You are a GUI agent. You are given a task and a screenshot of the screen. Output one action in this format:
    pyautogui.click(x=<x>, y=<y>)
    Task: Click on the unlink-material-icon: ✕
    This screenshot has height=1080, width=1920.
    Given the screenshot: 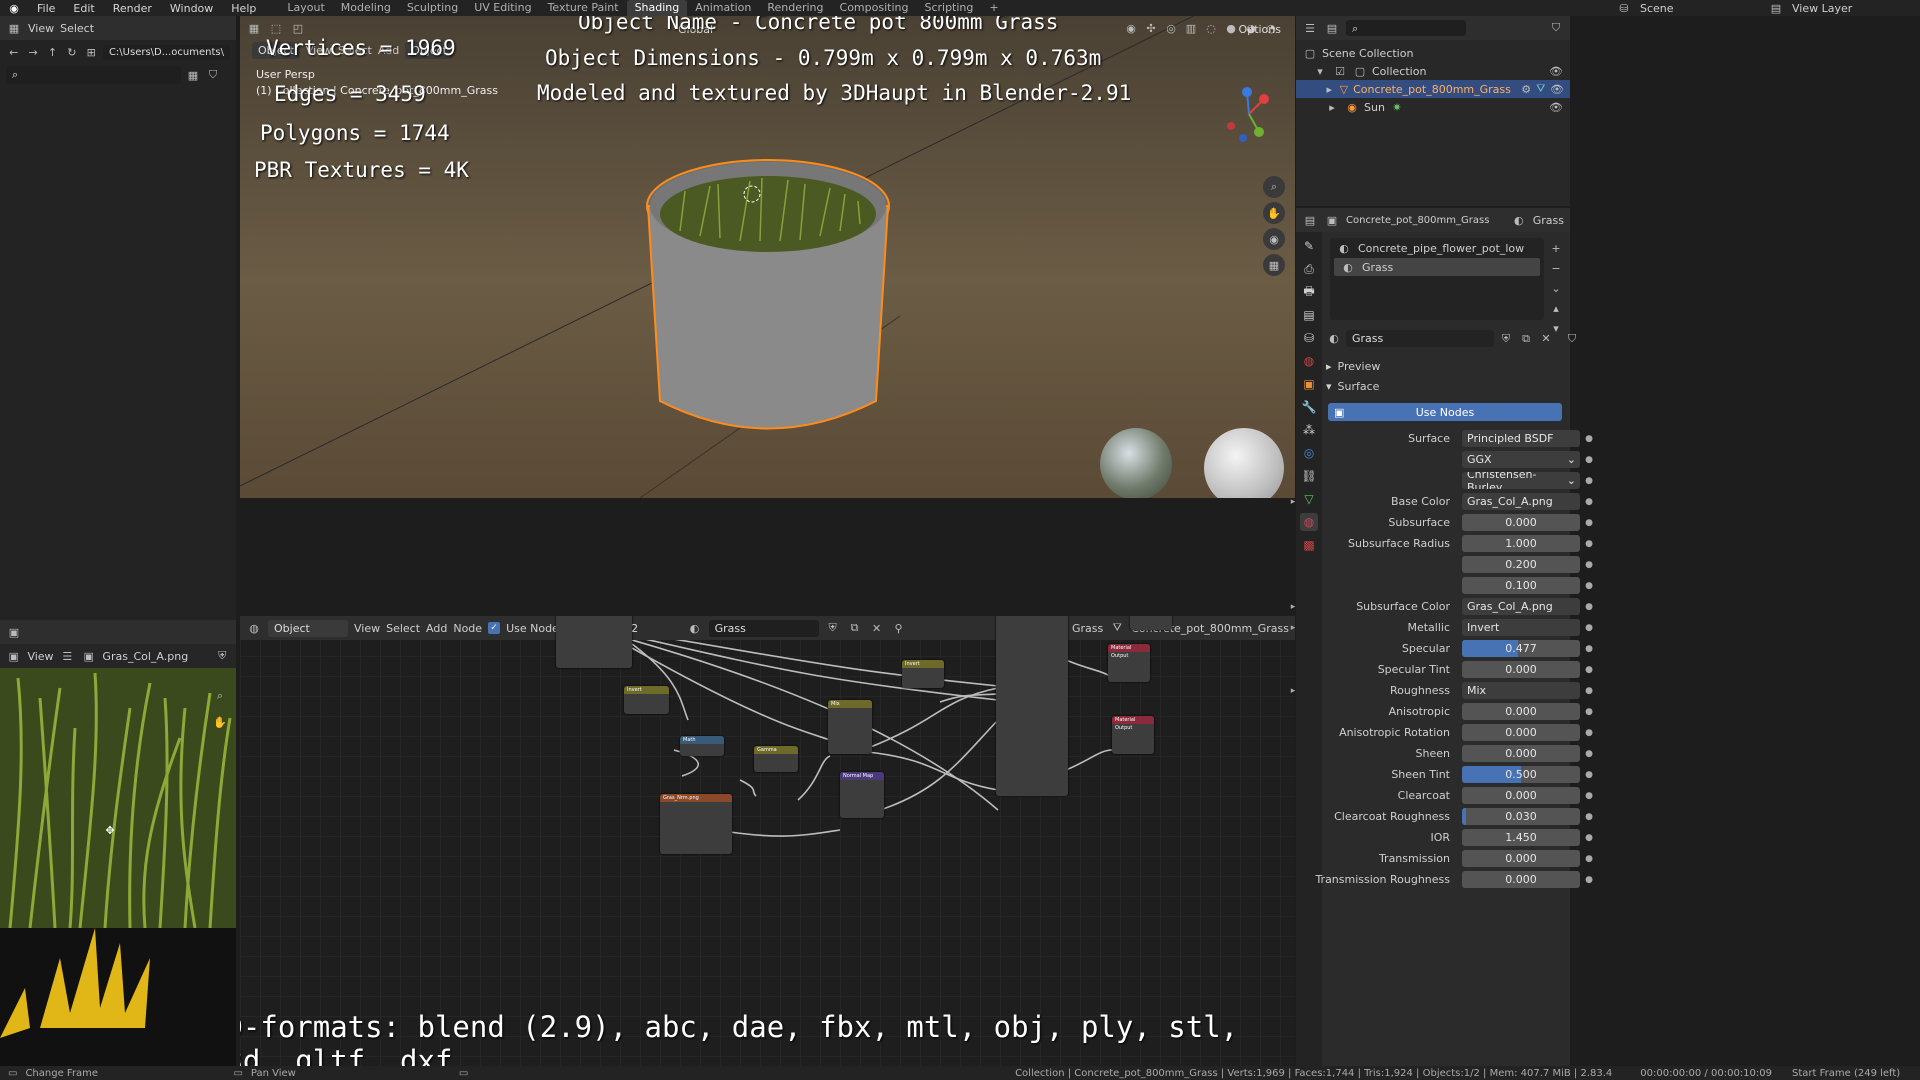 What is the action you would take?
    pyautogui.click(x=1546, y=339)
    